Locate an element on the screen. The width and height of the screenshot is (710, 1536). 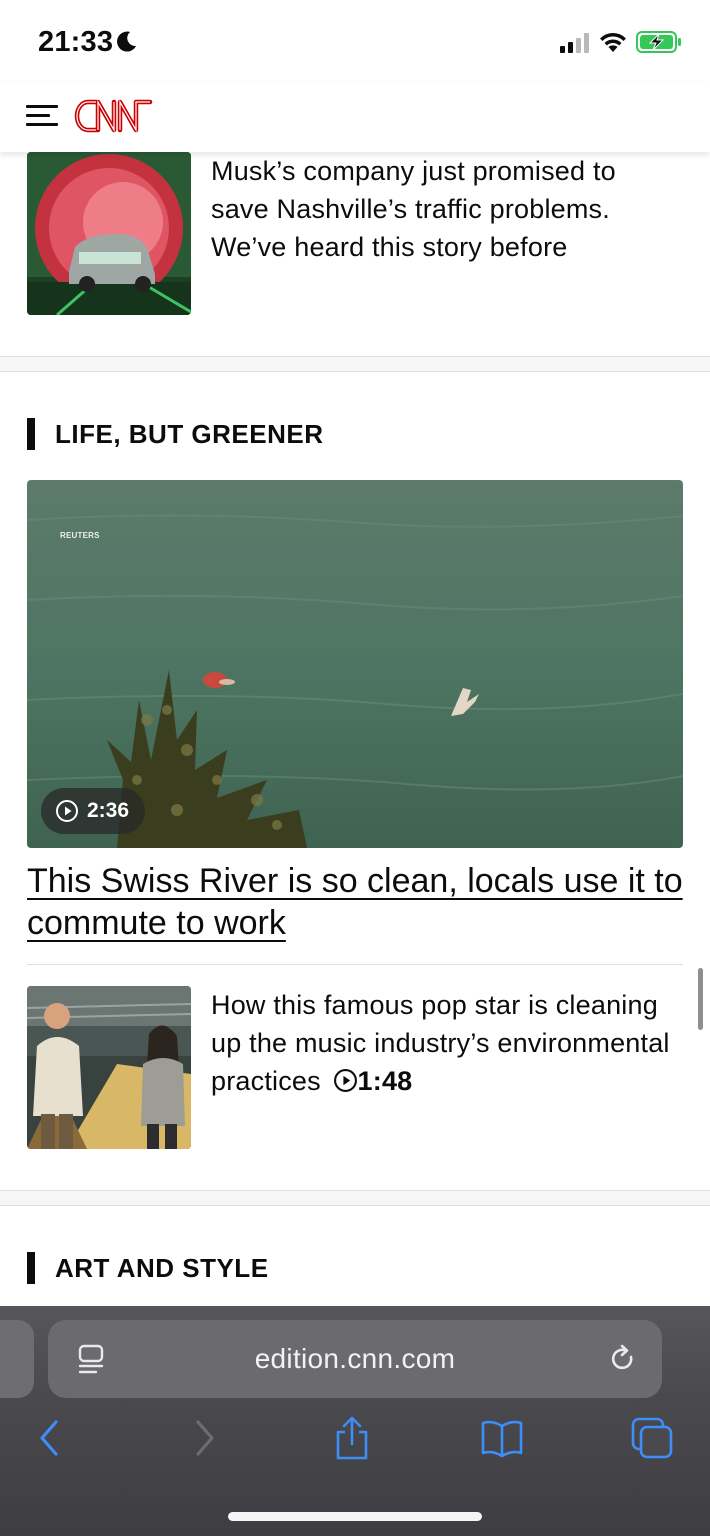
video-duration-badge: 2:36 is located at coordinates (93, 811).